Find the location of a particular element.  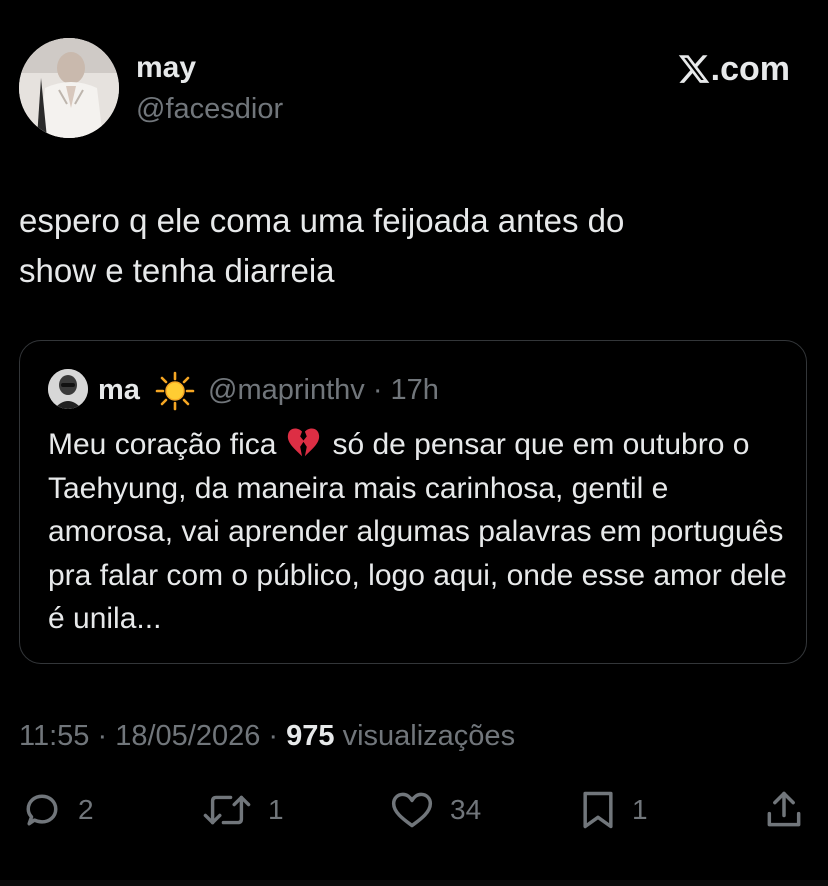

broken-heart-emoji-icon is located at coordinates (304, 442).